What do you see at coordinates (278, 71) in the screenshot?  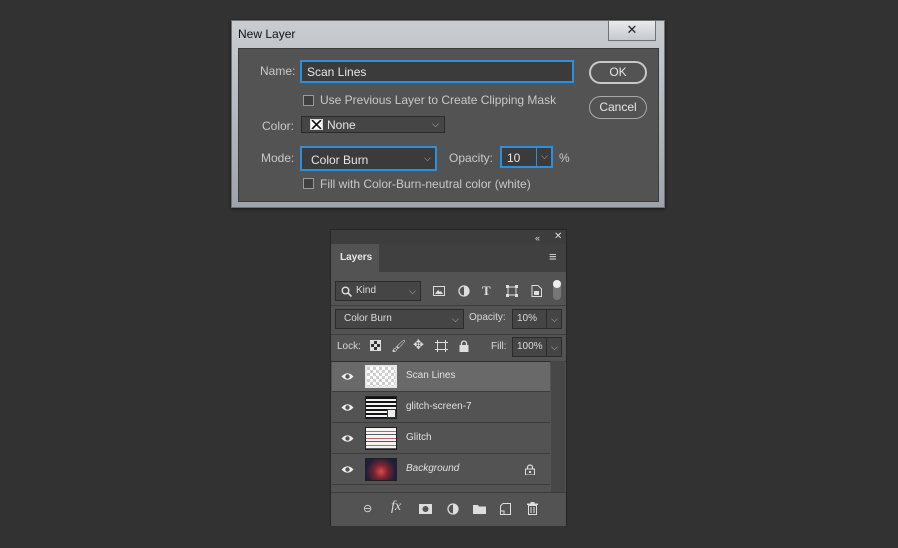 I see `name-label: Name:` at bounding box center [278, 71].